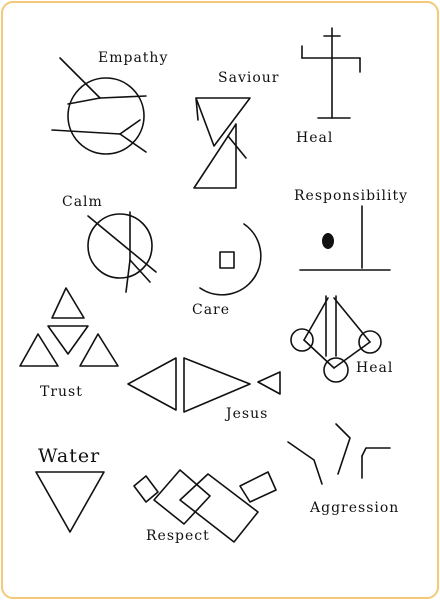  Describe the element at coordinates (133, 58) in the screenshot. I see `empathy-label: Empathy` at that location.